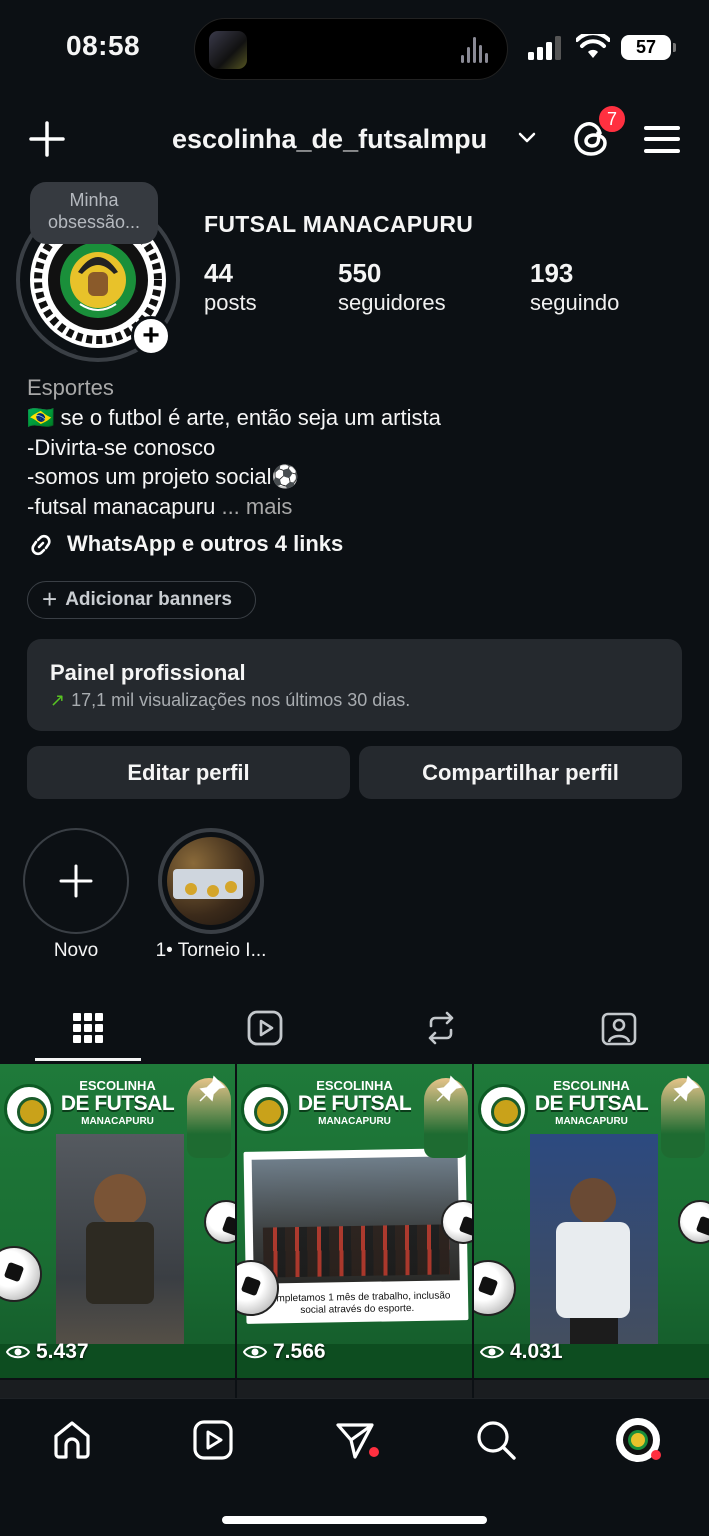 This screenshot has width=709, height=1536. I want to click on profile-full-name: FUTSAL MANACAPURU, so click(339, 224).